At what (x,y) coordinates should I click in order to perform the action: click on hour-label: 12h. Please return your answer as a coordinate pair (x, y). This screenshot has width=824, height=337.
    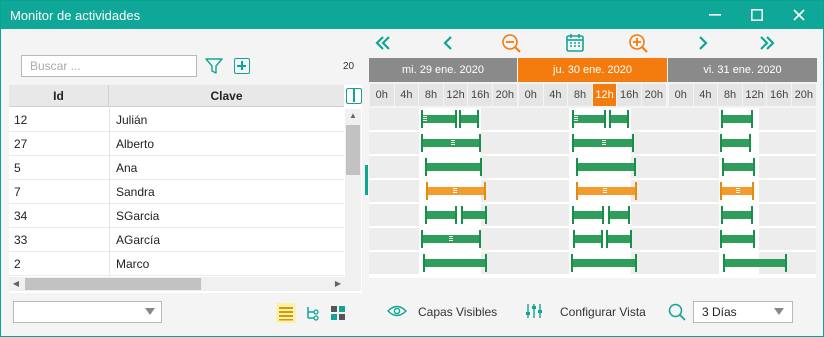
    Looking at the image, I should click on (455, 95).